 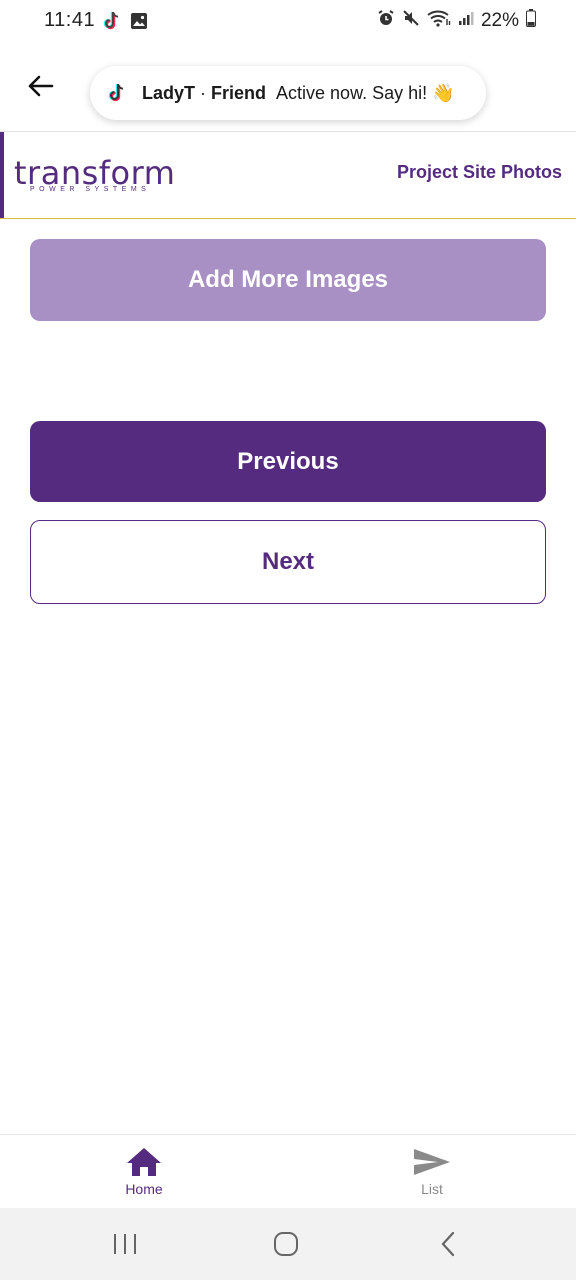 I want to click on system-back-button, so click(x=448, y=1244).